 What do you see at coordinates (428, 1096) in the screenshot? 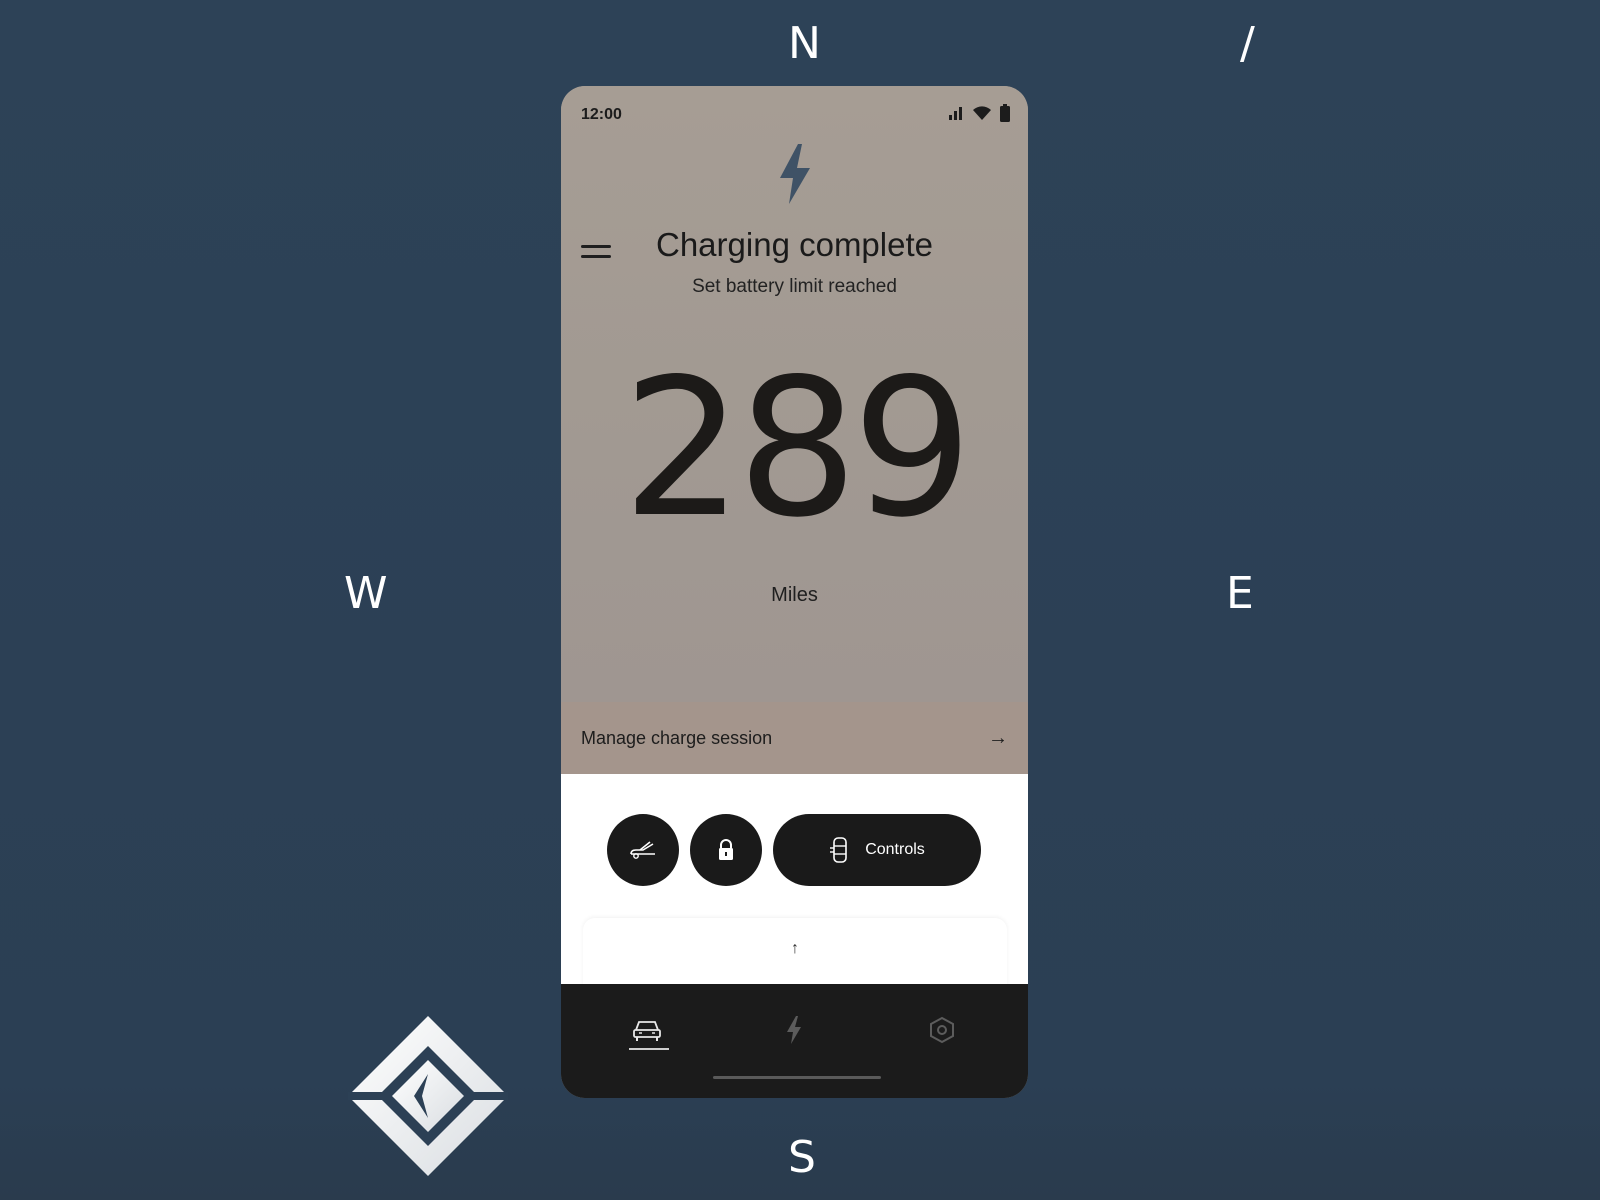
I see `rivian-logo-icon` at bounding box center [428, 1096].